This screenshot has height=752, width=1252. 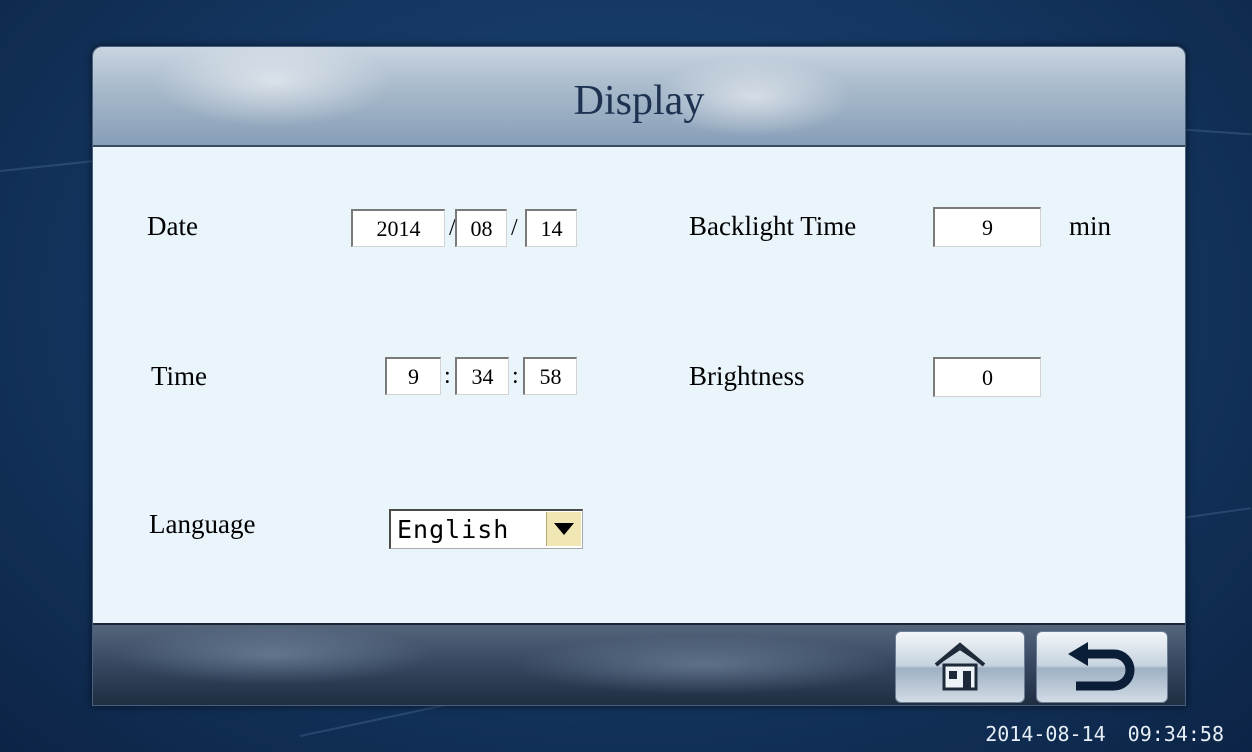 I want to click on time-hour-field: 9, so click(x=413, y=376).